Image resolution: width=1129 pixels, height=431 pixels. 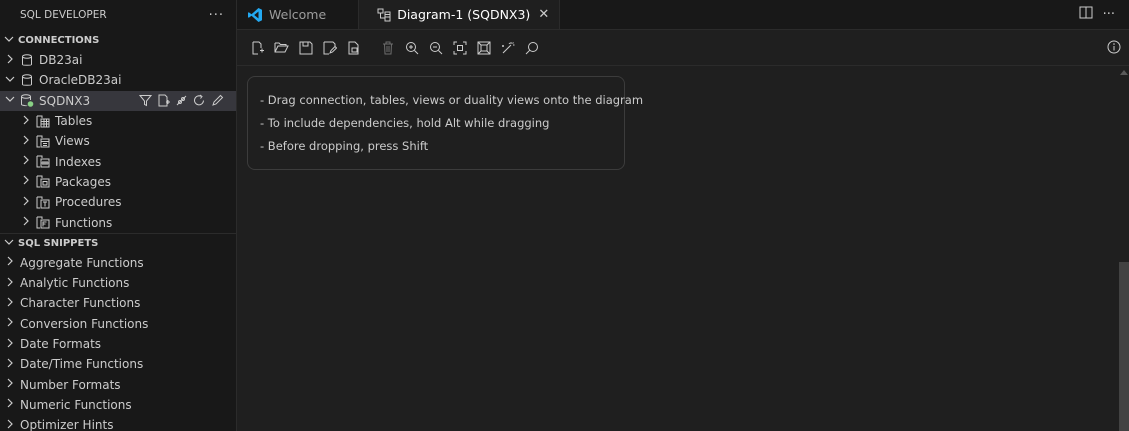 I want to click on node-label: Indexes, so click(x=78, y=161).